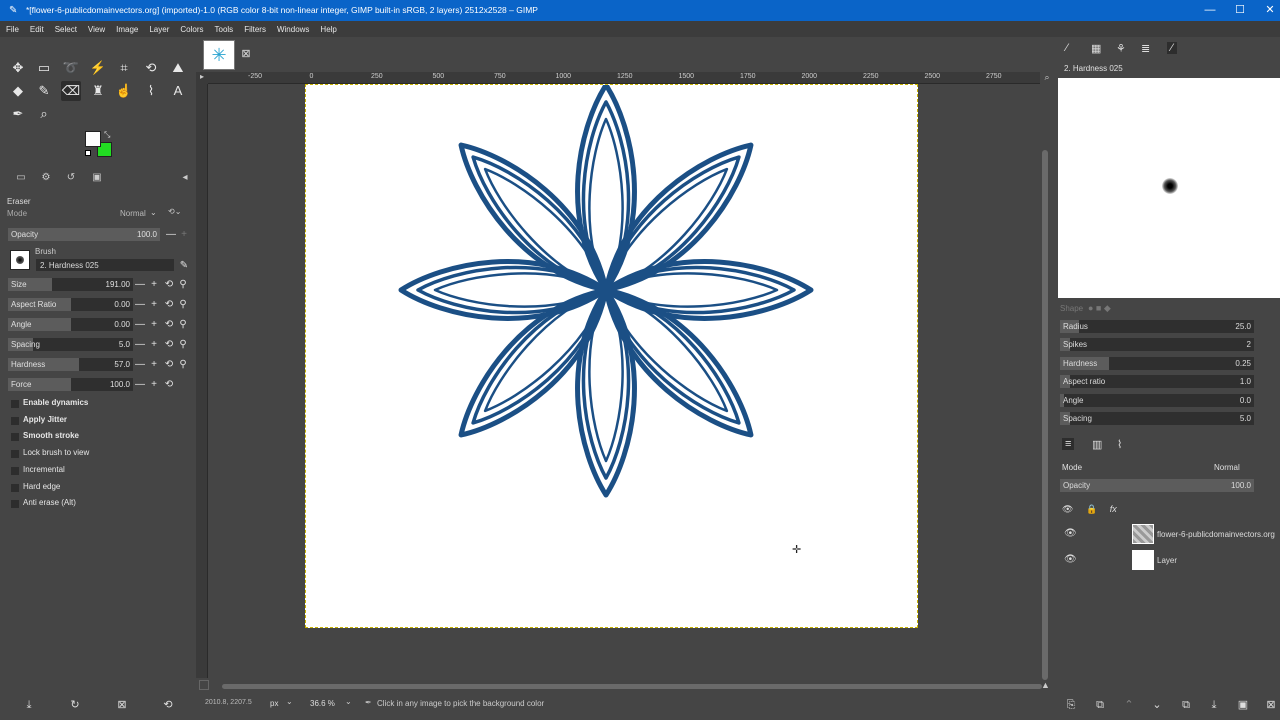 The width and height of the screenshot is (1280, 720). I want to click on menu-help: Help, so click(328, 29).